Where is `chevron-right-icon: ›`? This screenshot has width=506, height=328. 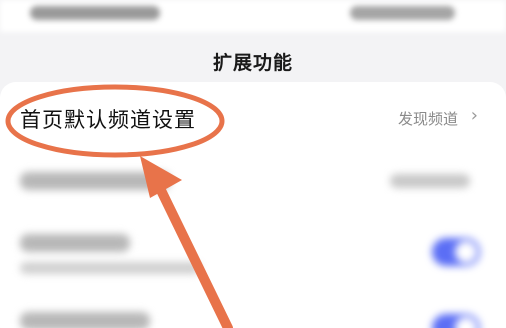
chevron-right-icon: › is located at coordinates (474, 115).